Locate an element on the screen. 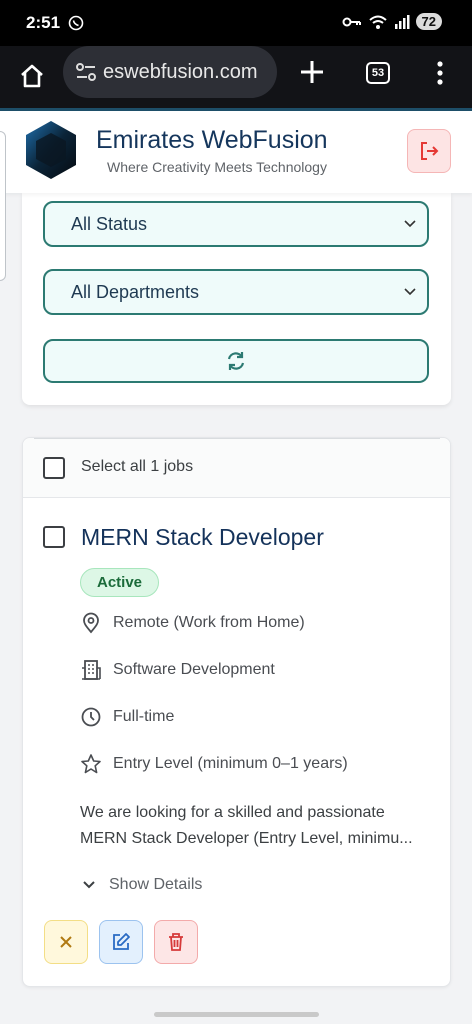 The image size is (472, 1024). close-icon is located at coordinates (66, 942).